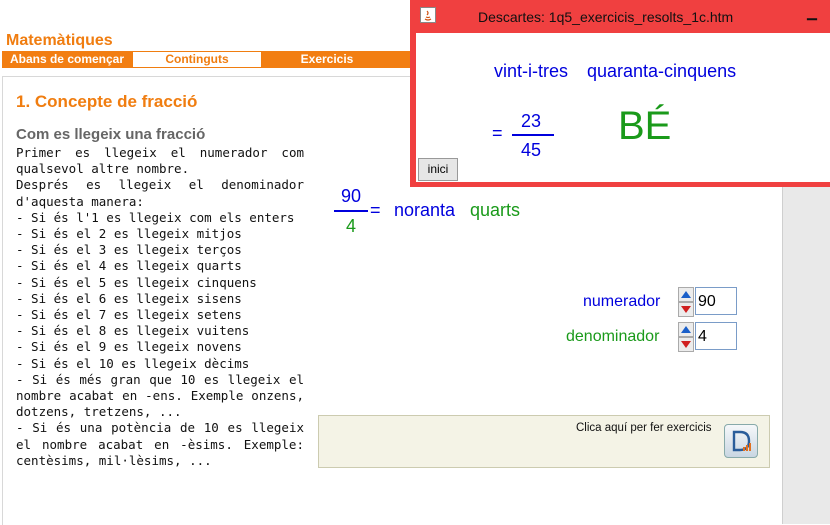  Describe the element at coordinates (613, 336) in the screenshot. I see `denominator-label: denominador` at that location.